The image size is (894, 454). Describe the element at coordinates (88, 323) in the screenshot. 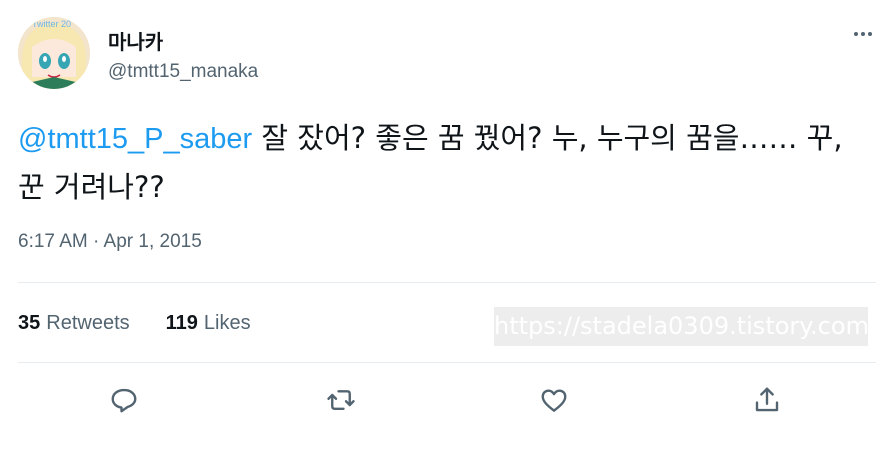

I see `retweets-label: Retweets` at that location.